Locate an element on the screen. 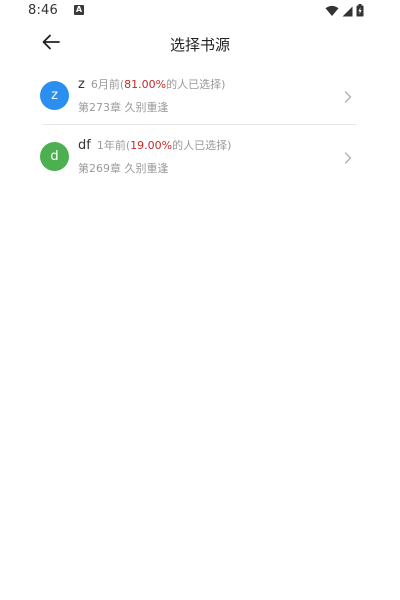  toolbar: 选择书源 is located at coordinates (200, 44).